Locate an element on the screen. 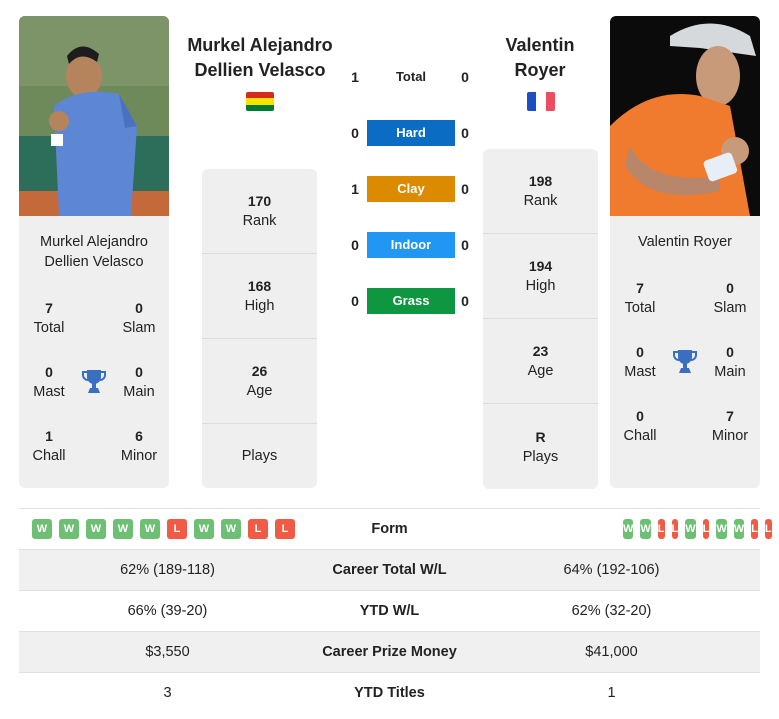 Image resolution: width=779 pixels, height=719 pixels. right-player-name: Valentin Royer is located at coordinates (540, 58).